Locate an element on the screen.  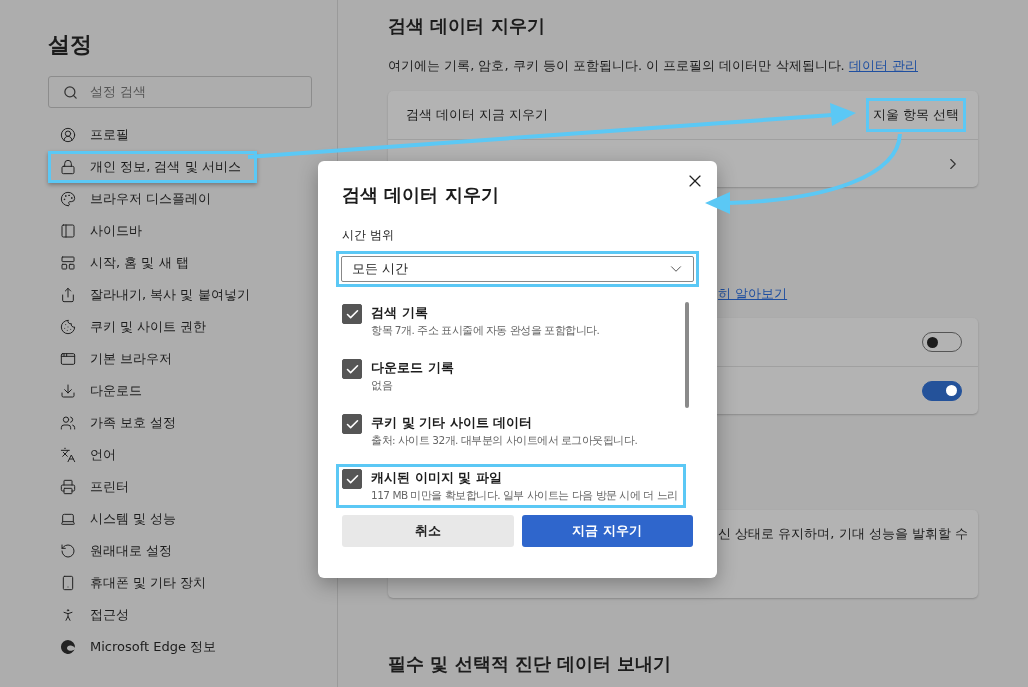
sidebar-item: 쿠키 및 사이트 권한 is located at coordinates (135, 327).